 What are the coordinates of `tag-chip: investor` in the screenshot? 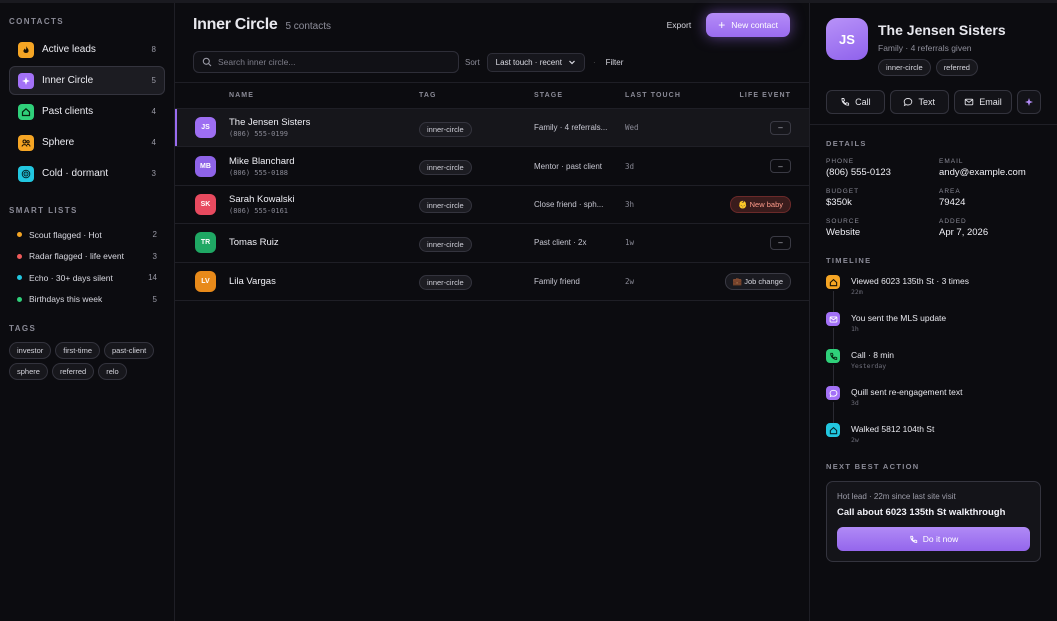 It's located at (30, 350).